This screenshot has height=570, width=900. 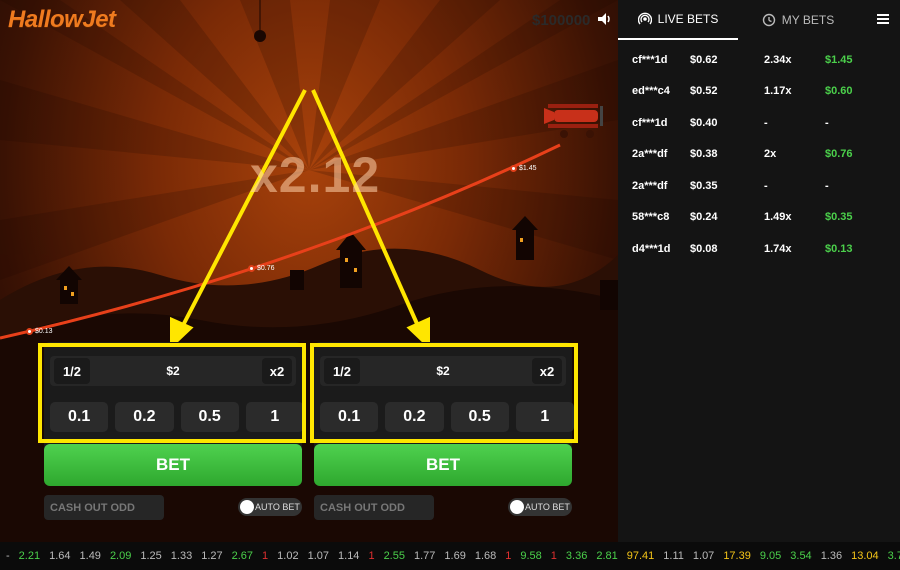 I want to click on history-multiplier: 1.36, so click(x=831, y=556).